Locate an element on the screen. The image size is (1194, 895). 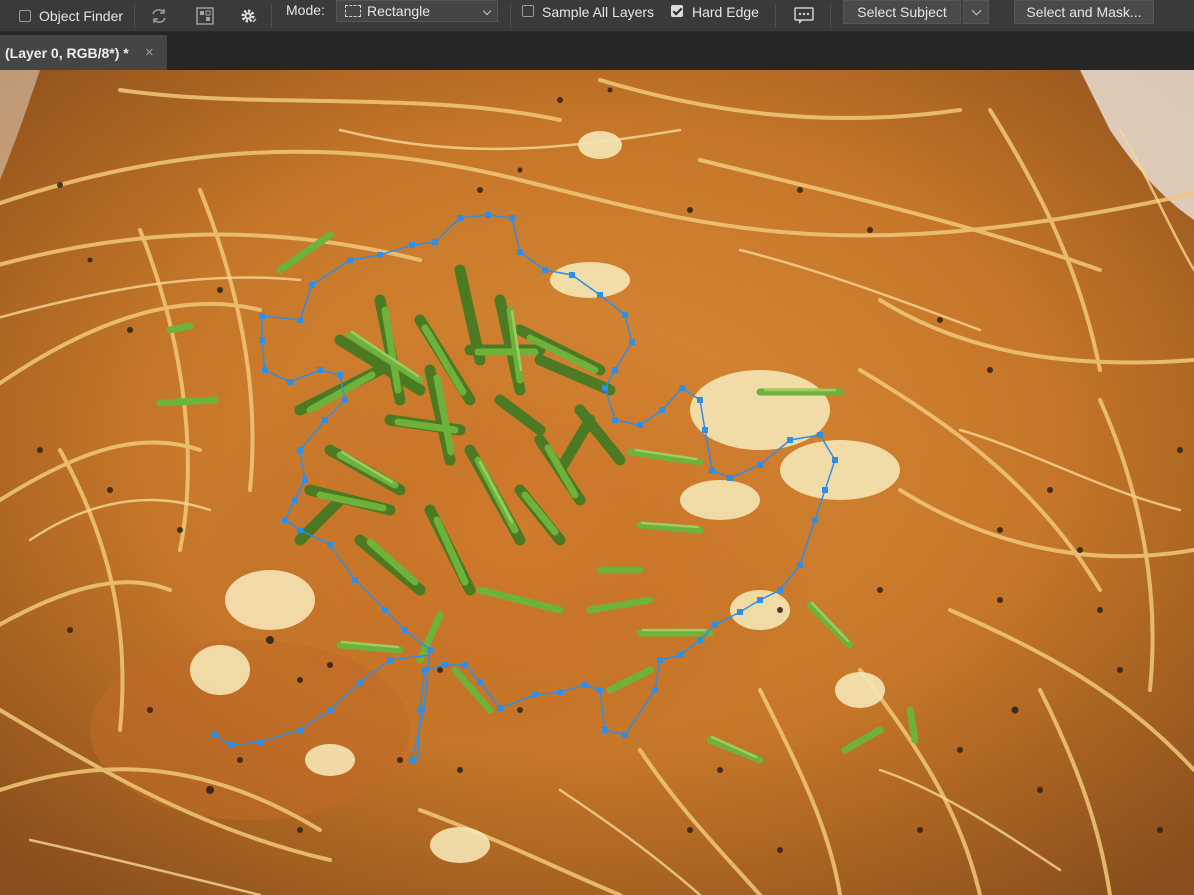
mode-label: Mode: is located at coordinates (305, 10).